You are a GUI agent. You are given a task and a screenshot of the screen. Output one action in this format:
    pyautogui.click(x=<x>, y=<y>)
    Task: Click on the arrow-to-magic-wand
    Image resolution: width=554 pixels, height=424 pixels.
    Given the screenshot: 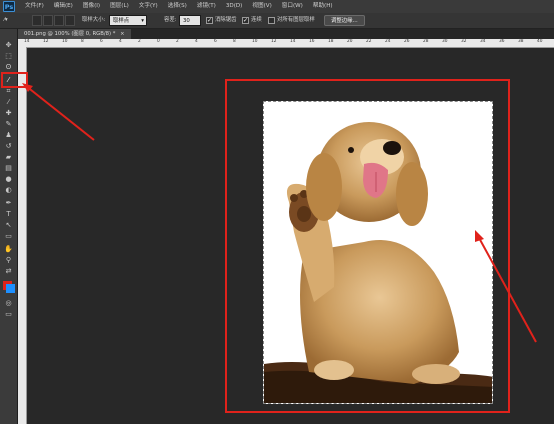 What is the action you would take?
    pyautogui.click(x=60, y=113)
    